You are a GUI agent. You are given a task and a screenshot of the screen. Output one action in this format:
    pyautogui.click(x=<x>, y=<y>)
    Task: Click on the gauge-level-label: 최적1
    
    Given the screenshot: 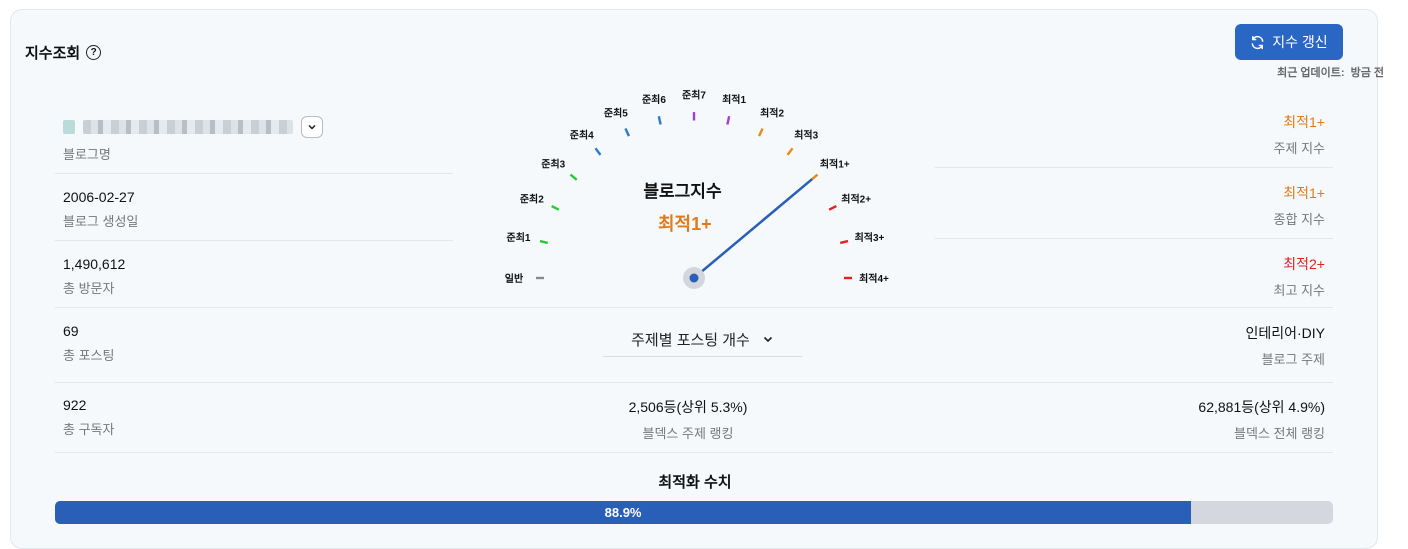 What is the action you would take?
    pyautogui.click(x=734, y=99)
    